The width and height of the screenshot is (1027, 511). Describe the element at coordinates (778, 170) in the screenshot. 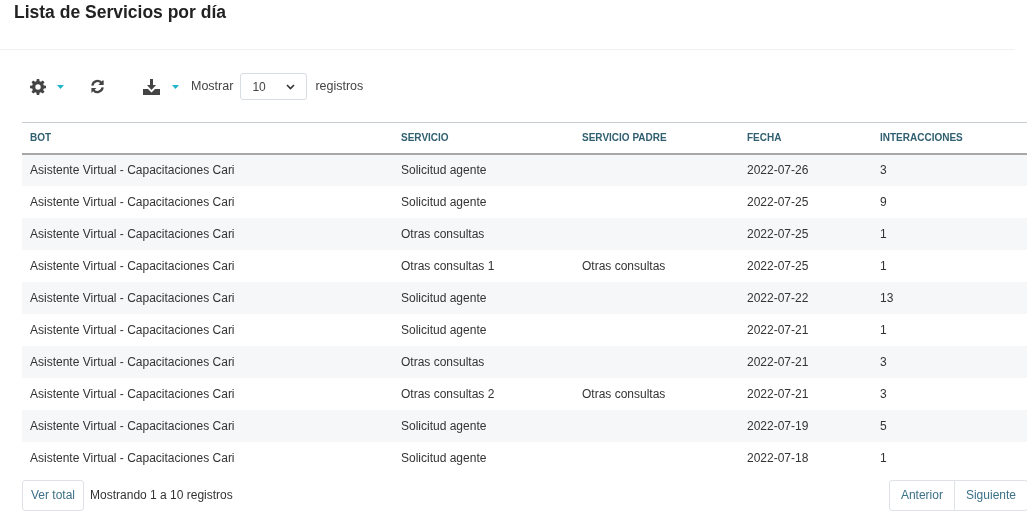

I see `table-cell: 2022-07-26` at that location.